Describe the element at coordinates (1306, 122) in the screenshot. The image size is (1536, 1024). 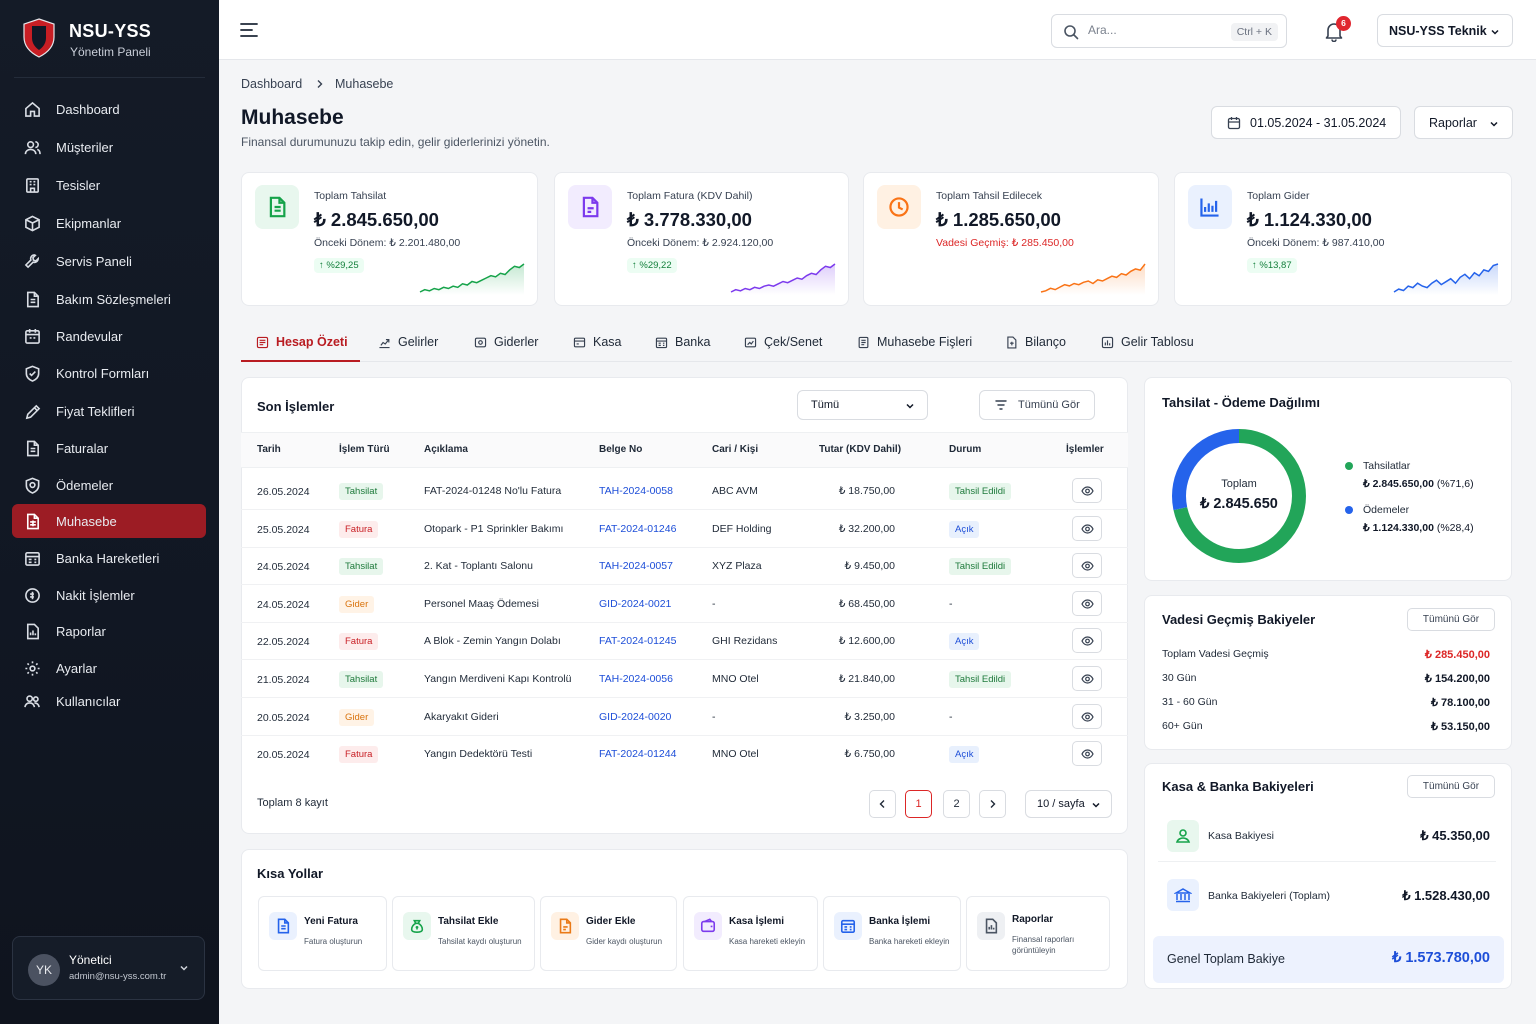
I see `date-range-picker: 01.05.2024 - 31.05.2024` at that location.